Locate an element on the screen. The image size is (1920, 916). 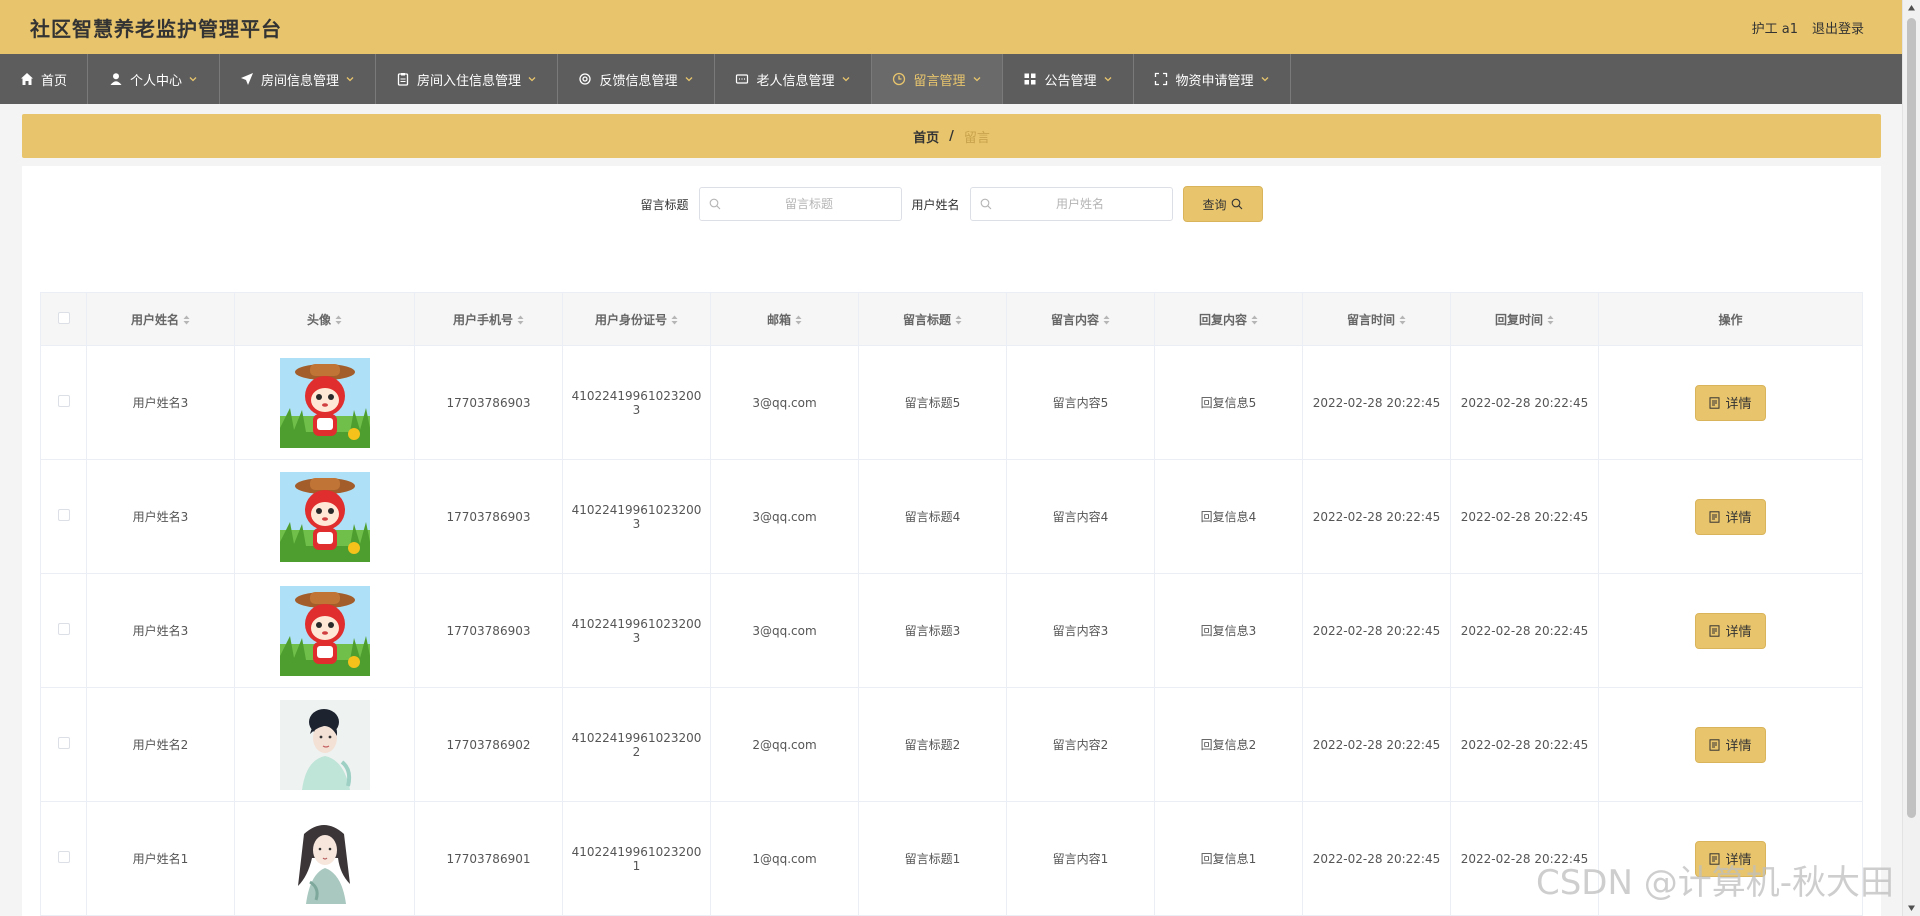
header-cell: 用户姓名 is located at coordinates (160, 319).